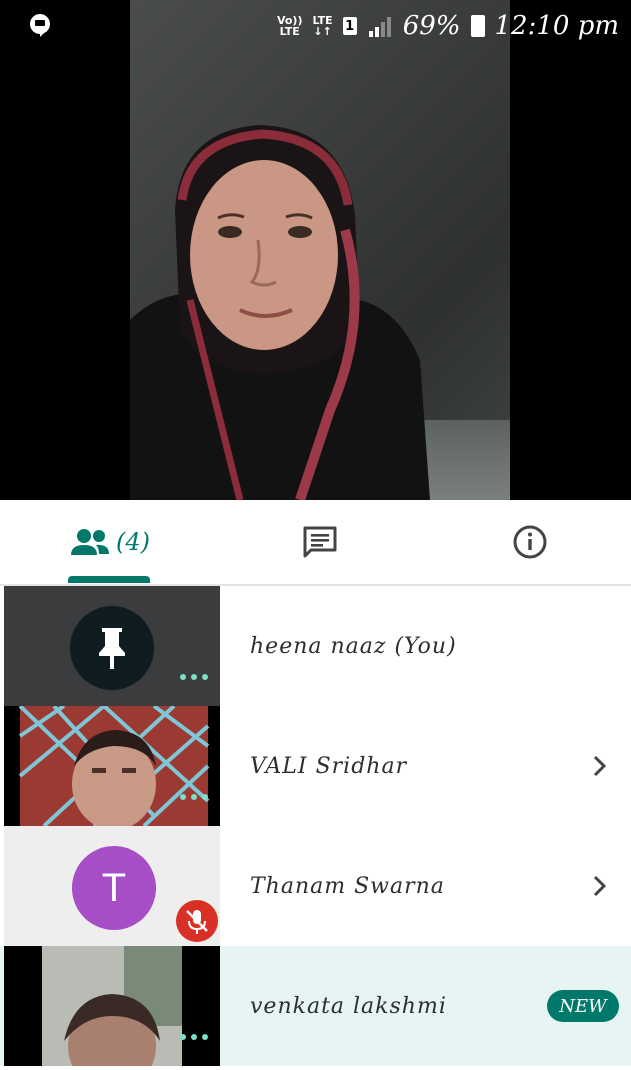 The width and height of the screenshot is (631, 1070). What do you see at coordinates (349, 26) in the screenshot?
I see `sim-indicator: 1` at bounding box center [349, 26].